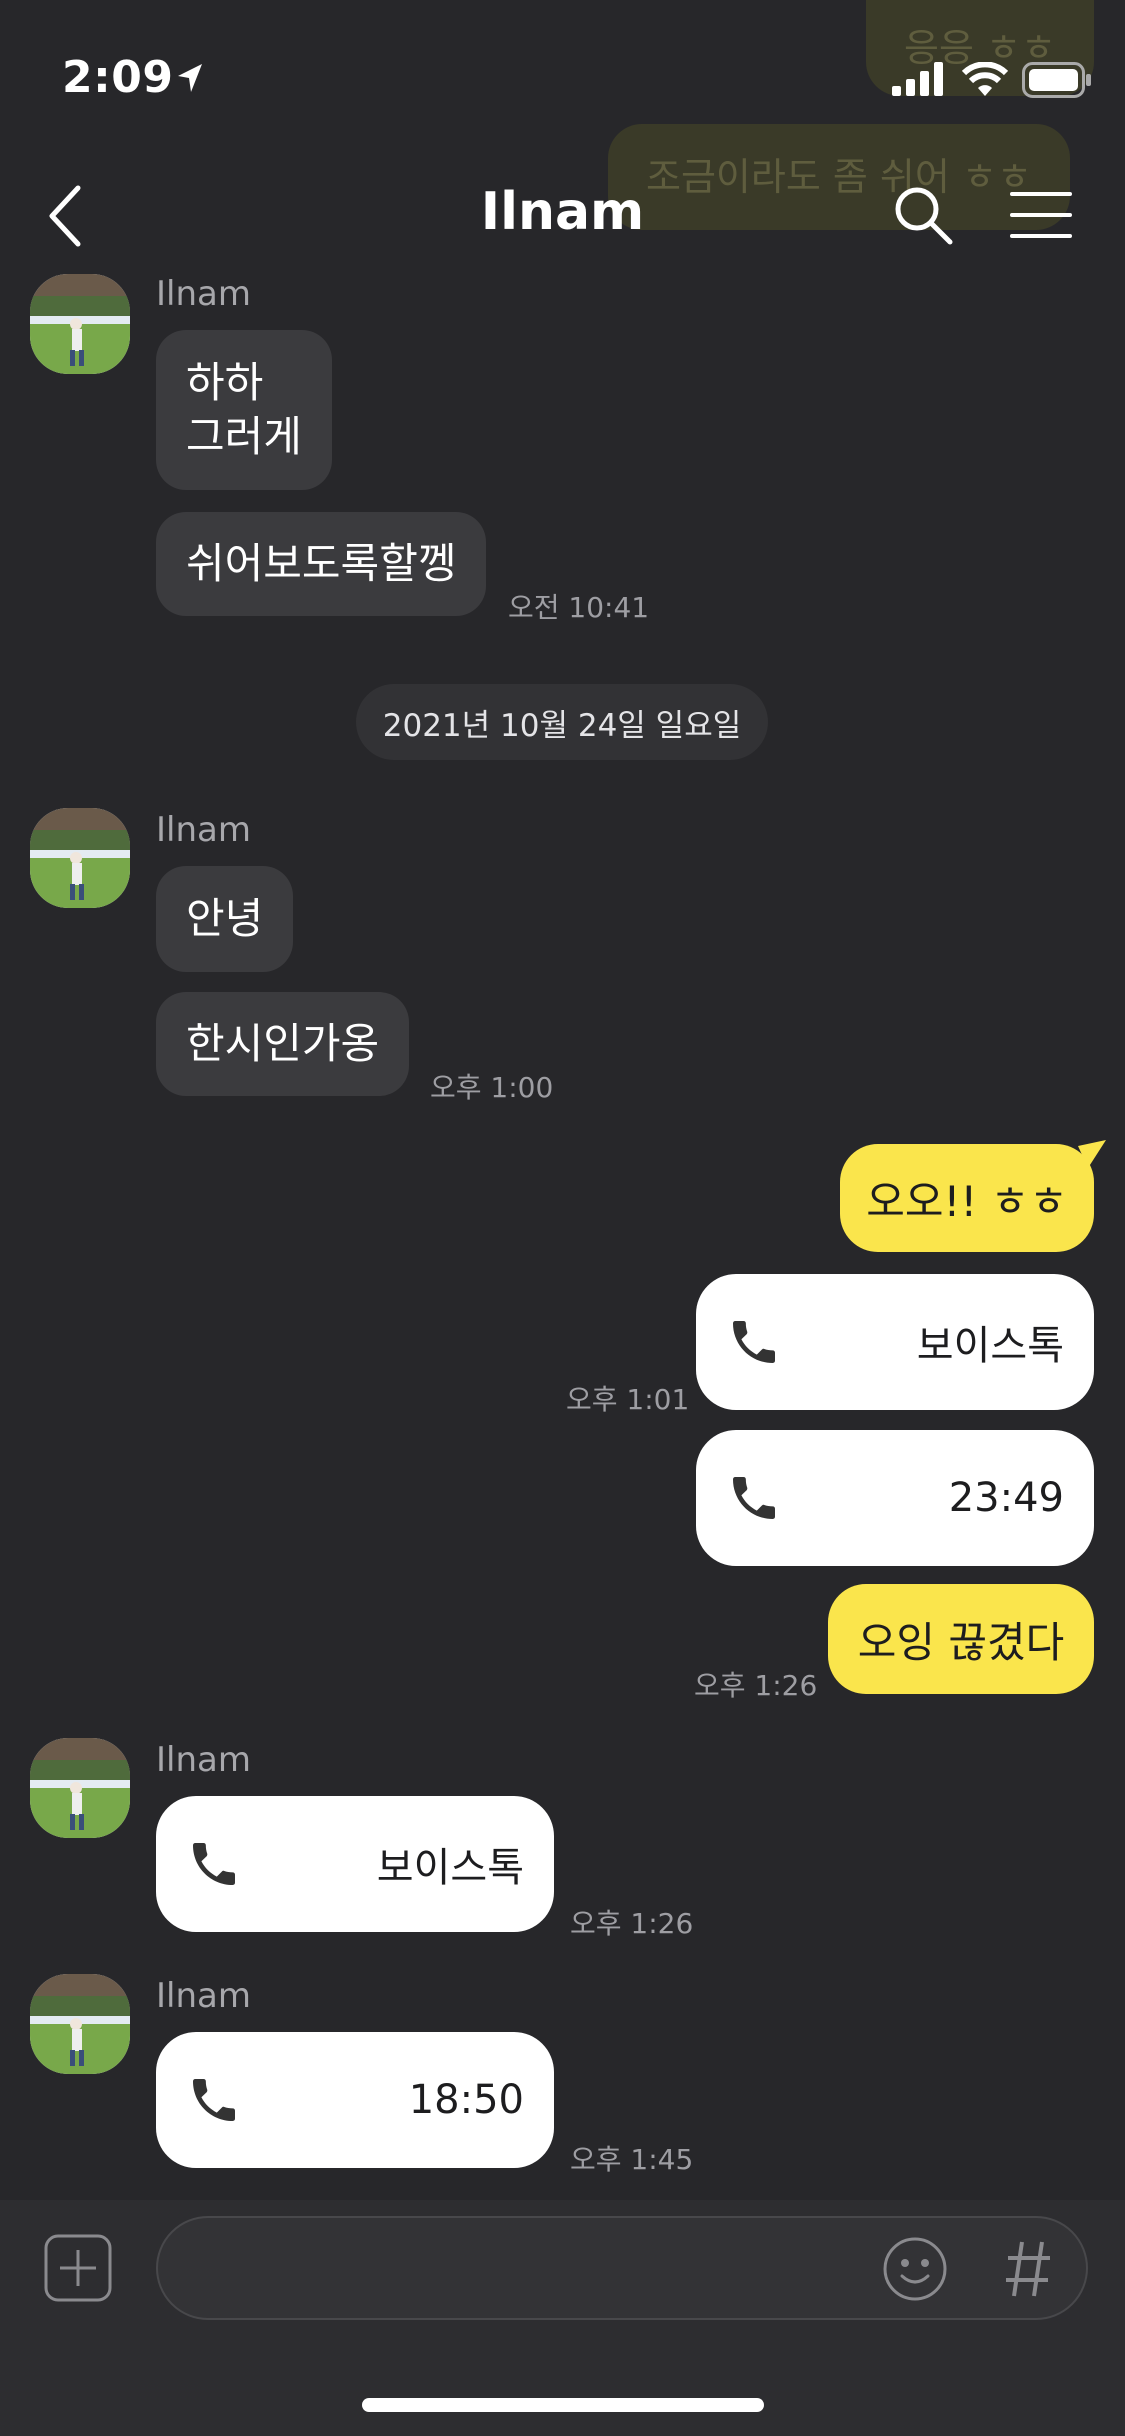 This screenshot has width=1125, height=2436. What do you see at coordinates (632, 2159) in the screenshot?
I see `message-time: 오후 1:45` at bounding box center [632, 2159].